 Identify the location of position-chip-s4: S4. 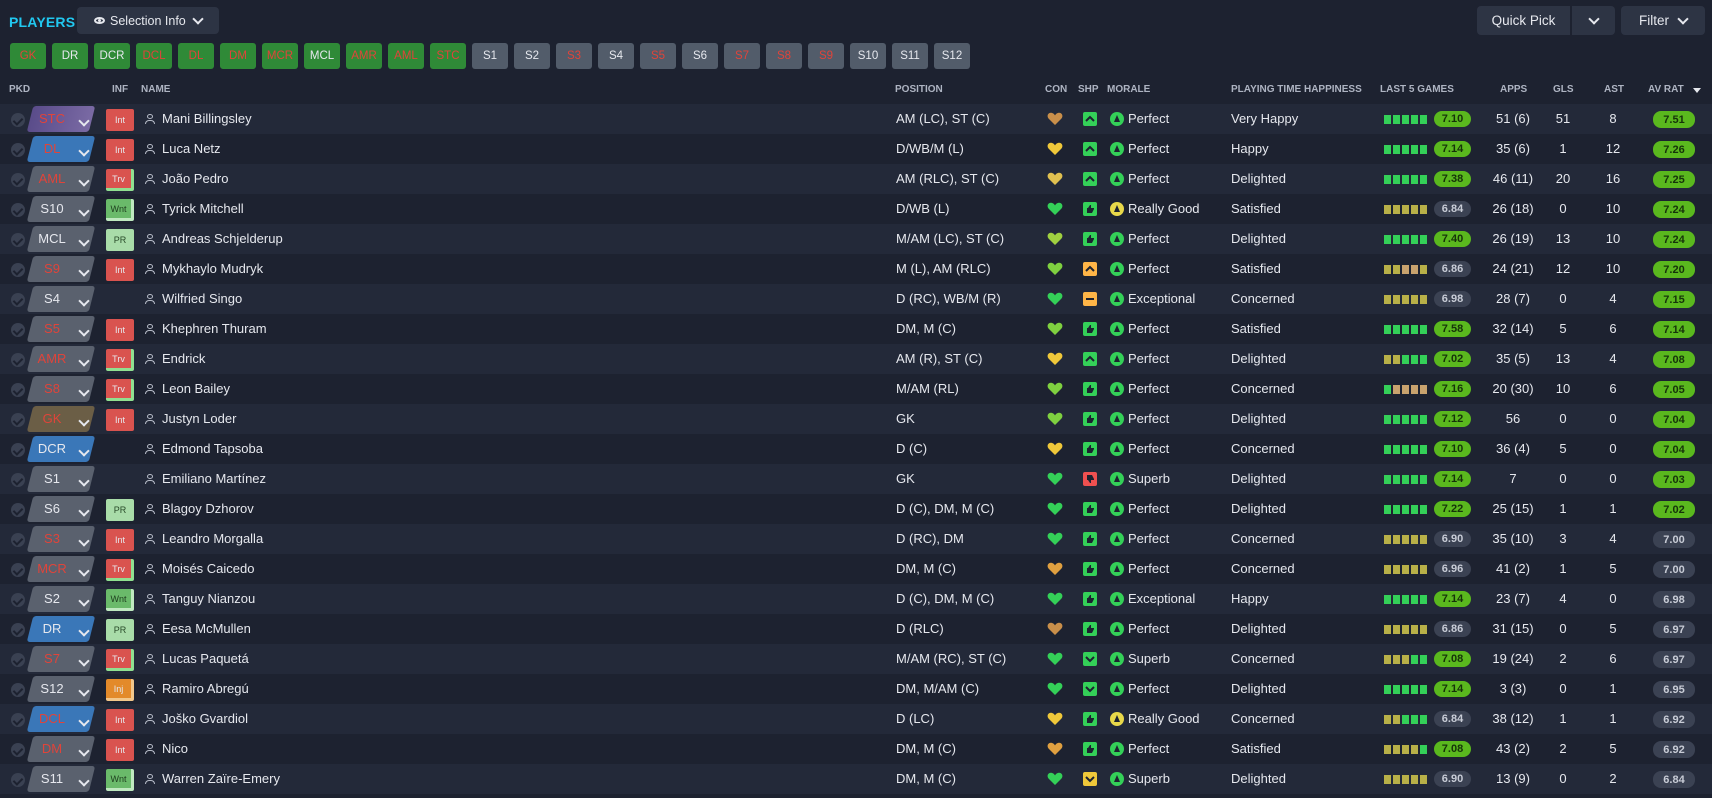
(616, 56).